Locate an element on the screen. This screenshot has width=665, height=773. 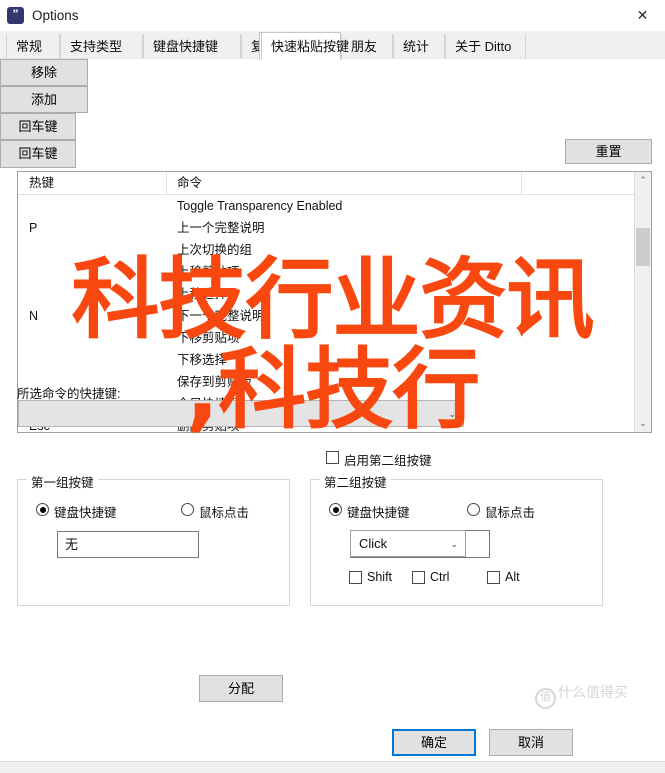
group2-mouse-radio is located at coordinates (473, 509).